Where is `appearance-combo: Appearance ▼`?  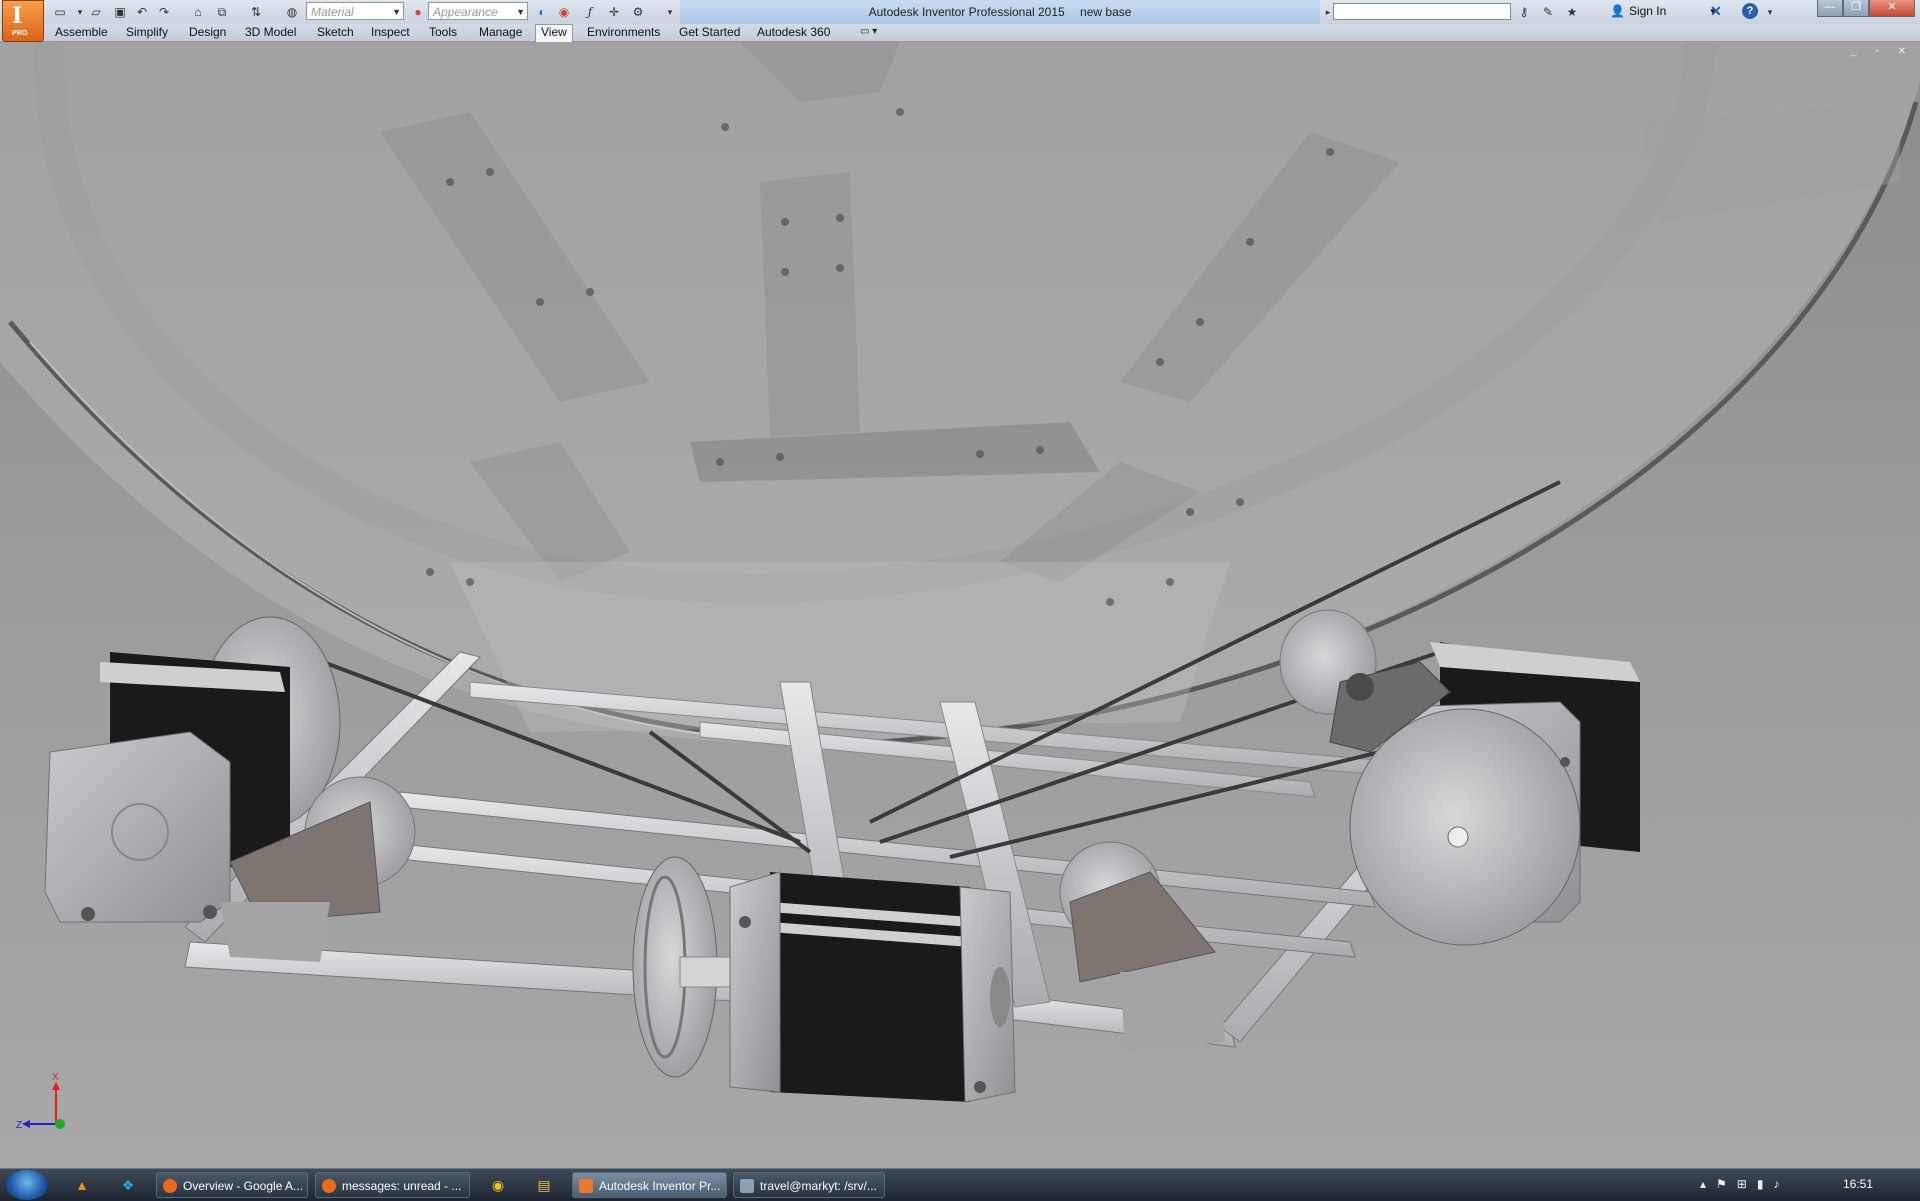
appearance-combo: Appearance ▼ is located at coordinates (478, 11).